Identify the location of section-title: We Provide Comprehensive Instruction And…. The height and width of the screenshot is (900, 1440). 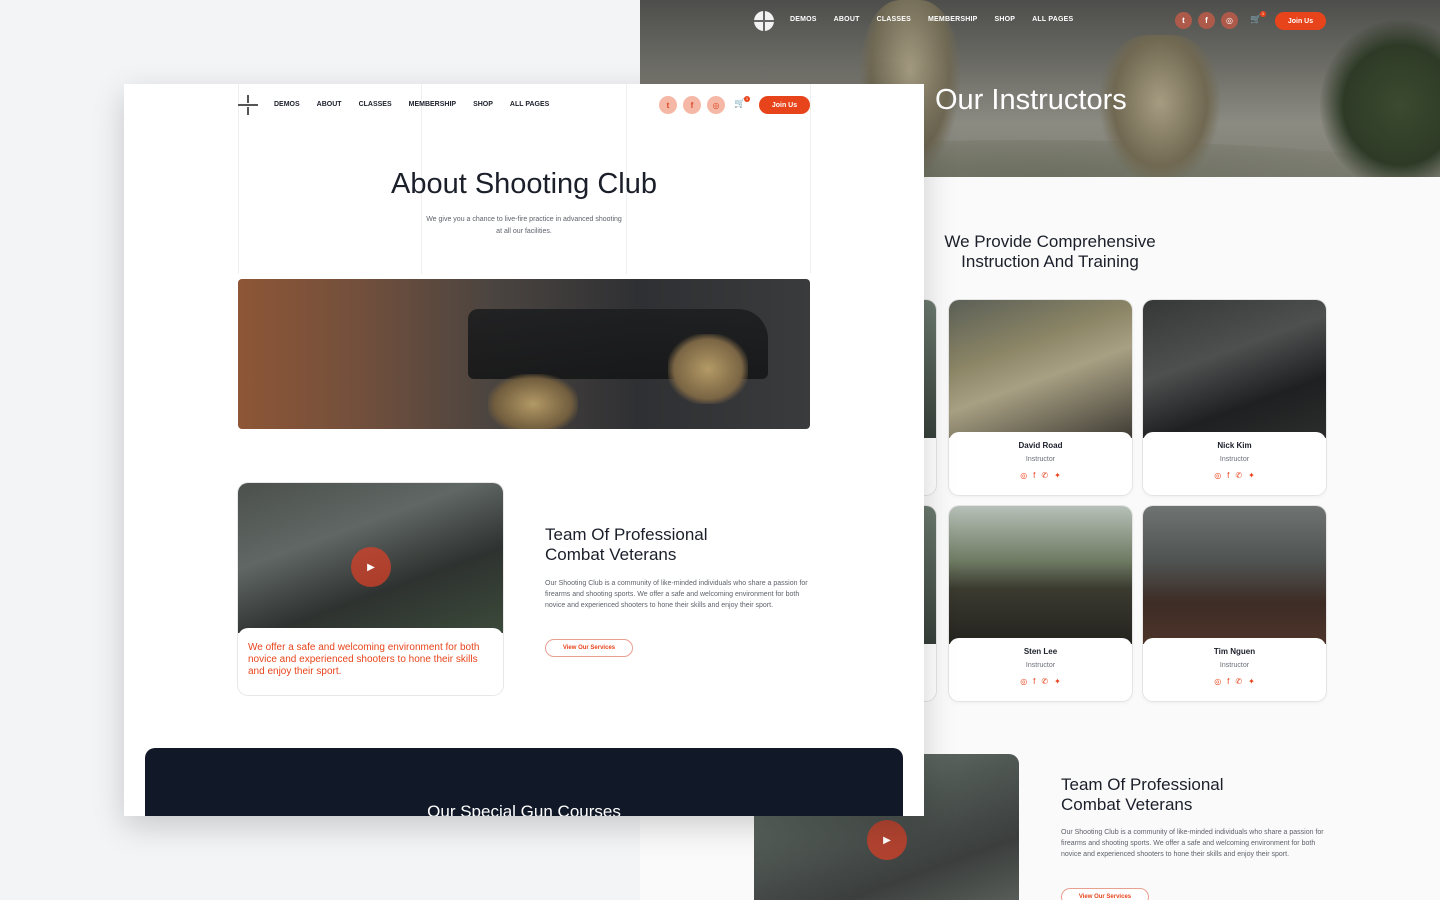
(1050, 251).